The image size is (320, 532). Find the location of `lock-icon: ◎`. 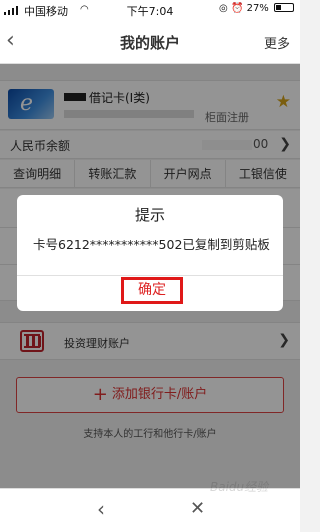

lock-icon: ◎ is located at coordinates (223, 8).